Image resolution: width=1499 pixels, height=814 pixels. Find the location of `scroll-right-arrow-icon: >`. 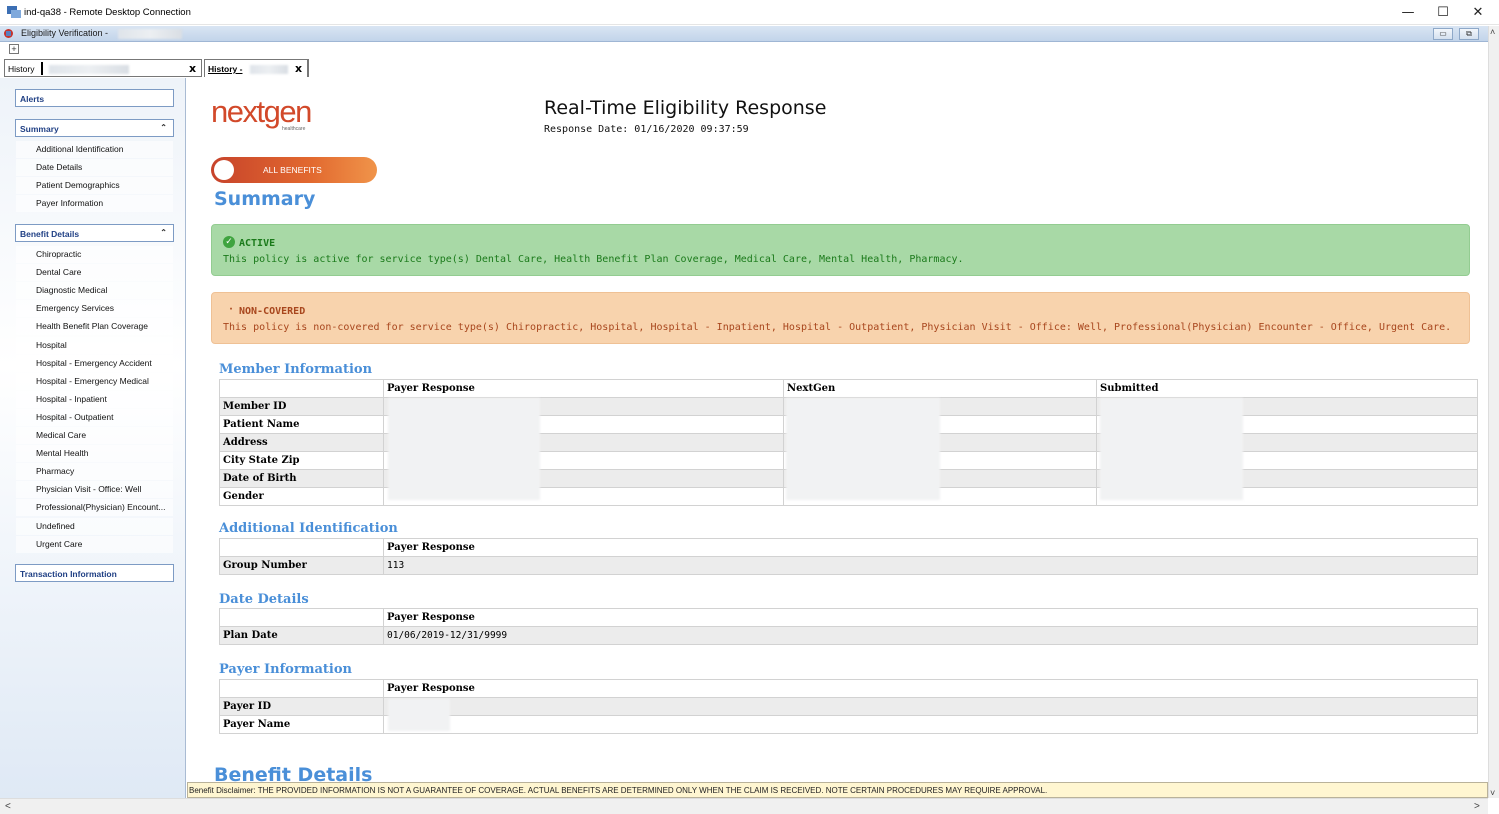

scroll-right-arrow-icon: > is located at coordinates (1477, 806).